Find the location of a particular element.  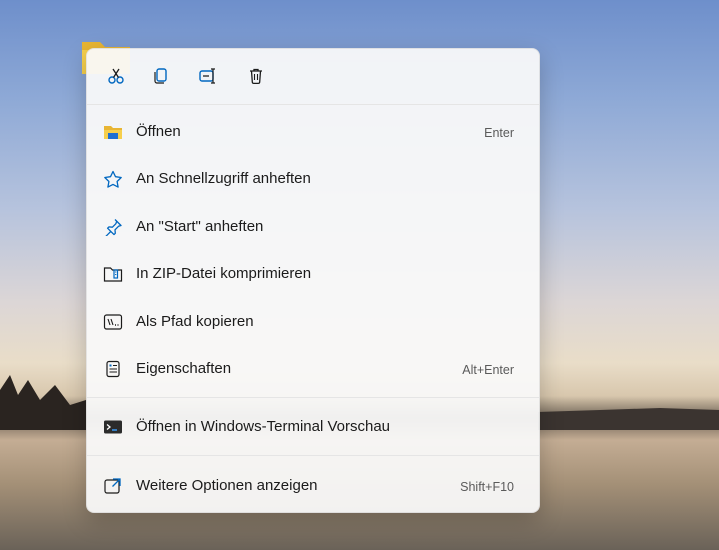

menu-item-label: Öffnen is located at coordinates (158, 131).